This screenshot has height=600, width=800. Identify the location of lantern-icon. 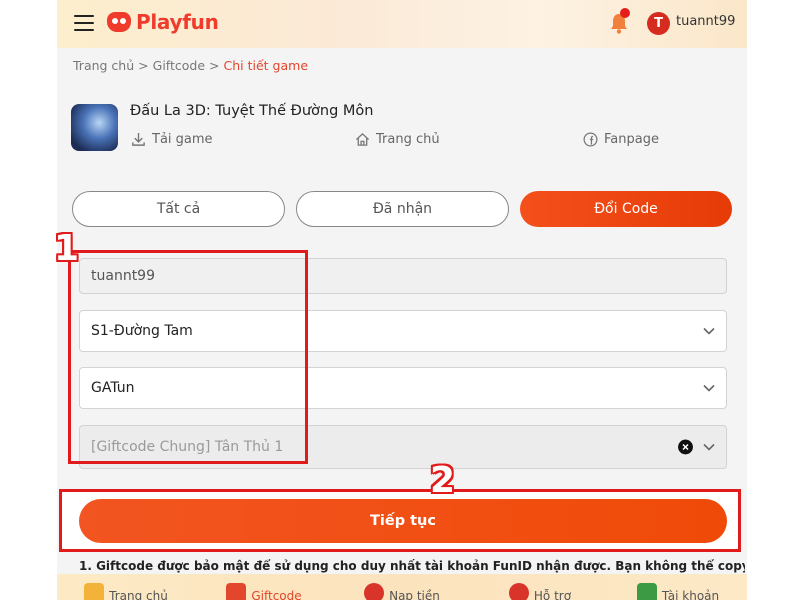
(518, 591).